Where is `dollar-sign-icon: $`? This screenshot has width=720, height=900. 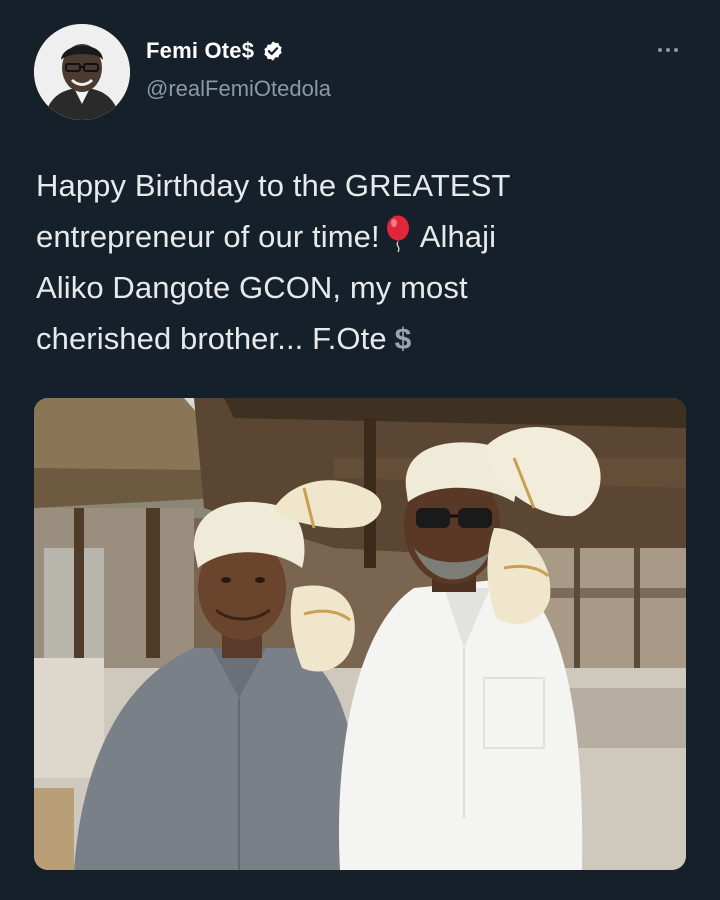
dollar-sign-icon: $ is located at coordinates (403, 339).